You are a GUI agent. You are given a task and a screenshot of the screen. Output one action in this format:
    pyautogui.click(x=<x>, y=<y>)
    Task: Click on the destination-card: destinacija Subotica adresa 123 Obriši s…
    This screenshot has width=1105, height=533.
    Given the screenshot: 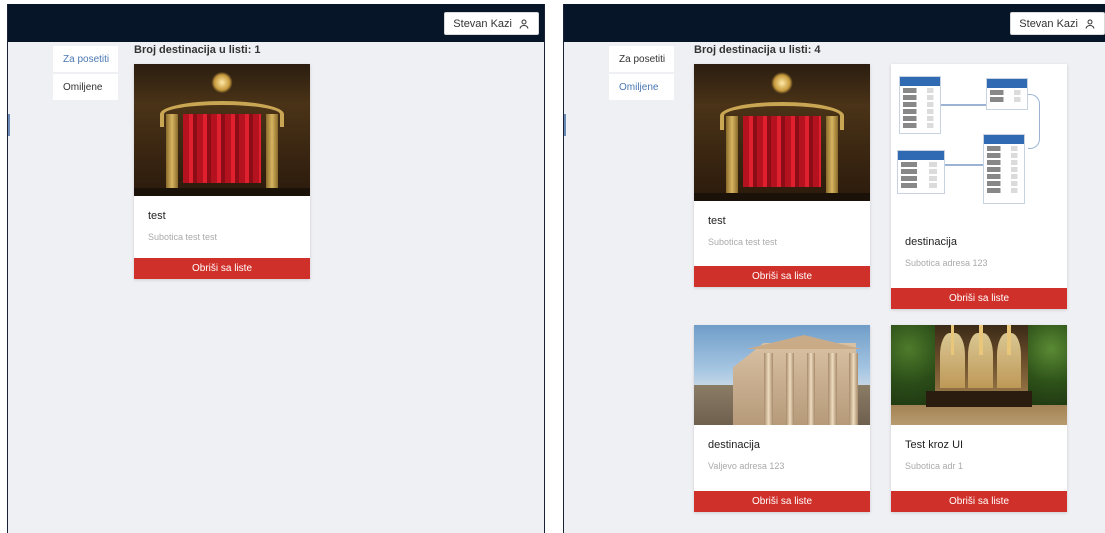 What is the action you would take?
    pyautogui.click(x=979, y=186)
    